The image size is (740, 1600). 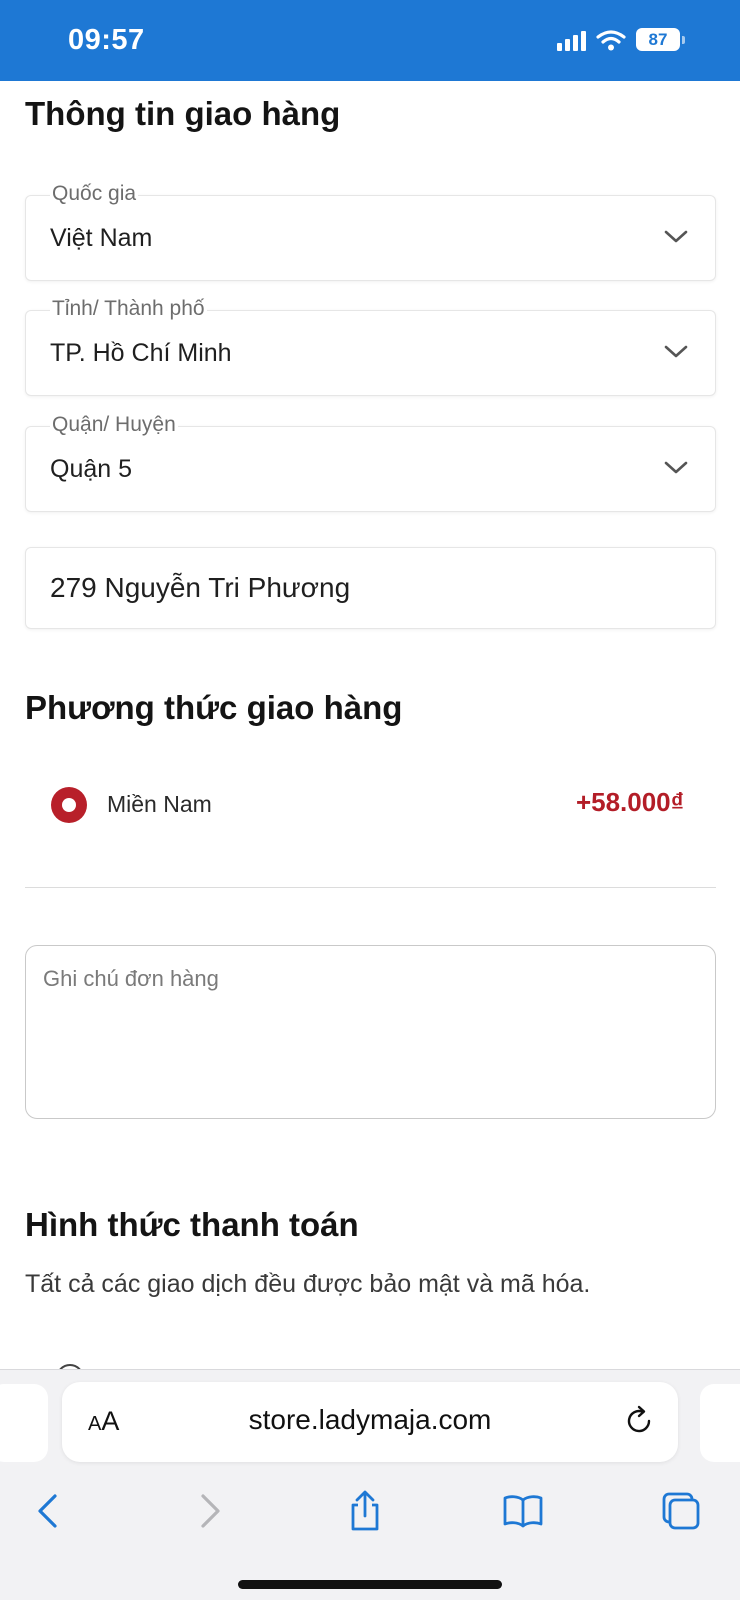 I want to click on district-select: Quận/ Huyện Quận 5, so click(x=370, y=462).